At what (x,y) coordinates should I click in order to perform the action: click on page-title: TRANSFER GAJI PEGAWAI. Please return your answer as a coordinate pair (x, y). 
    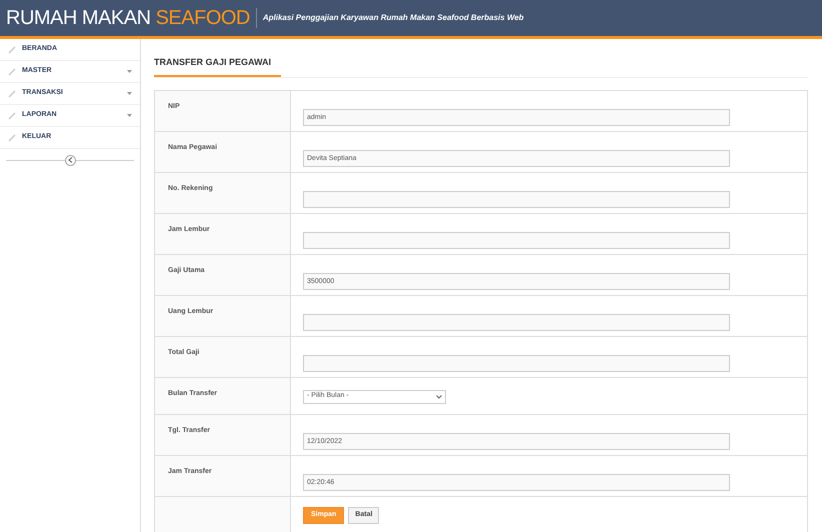
    Looking at the image, I should click on (218, 66).